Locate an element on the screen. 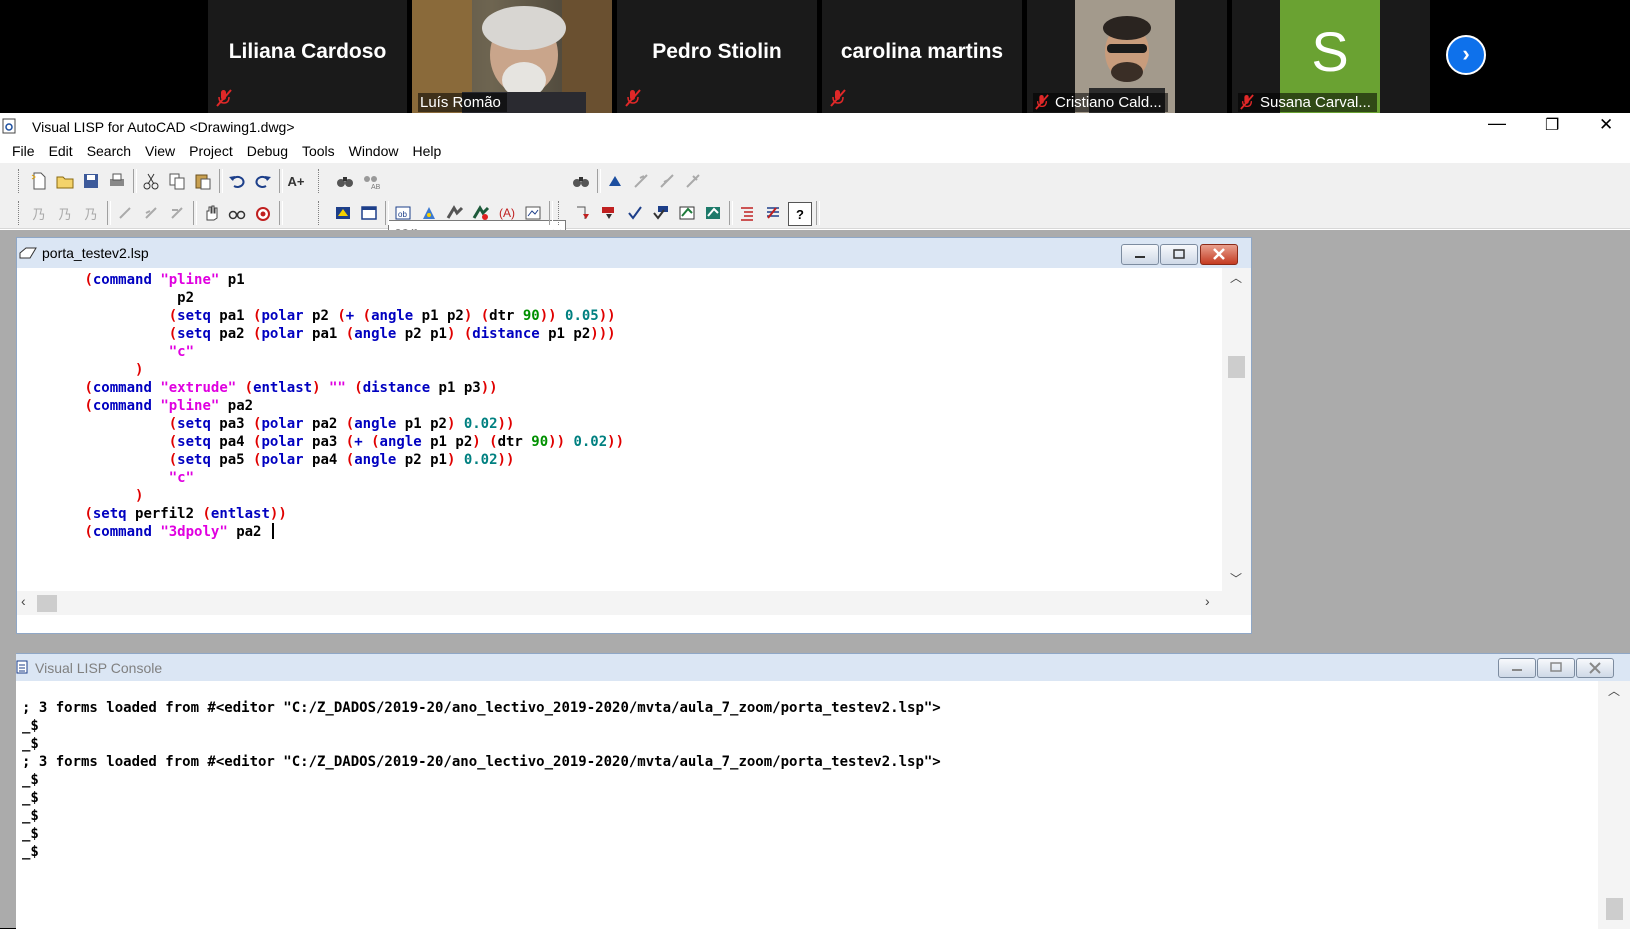  check-window-icon is located at coordinates (635, 213).